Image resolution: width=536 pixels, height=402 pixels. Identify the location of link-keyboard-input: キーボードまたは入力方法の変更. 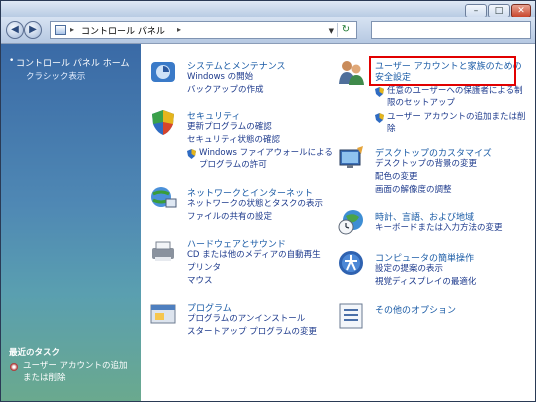
(439, 228).